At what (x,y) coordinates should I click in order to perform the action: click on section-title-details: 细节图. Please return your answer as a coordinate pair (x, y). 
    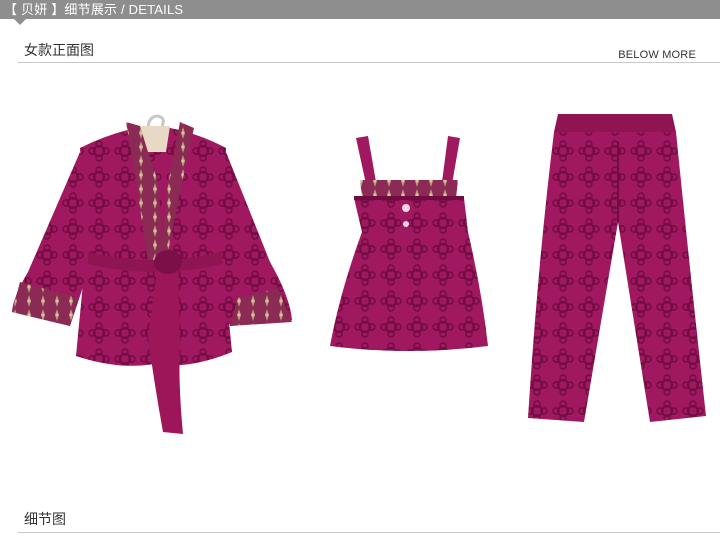
    Looking at the image, I should click on (45, 519).